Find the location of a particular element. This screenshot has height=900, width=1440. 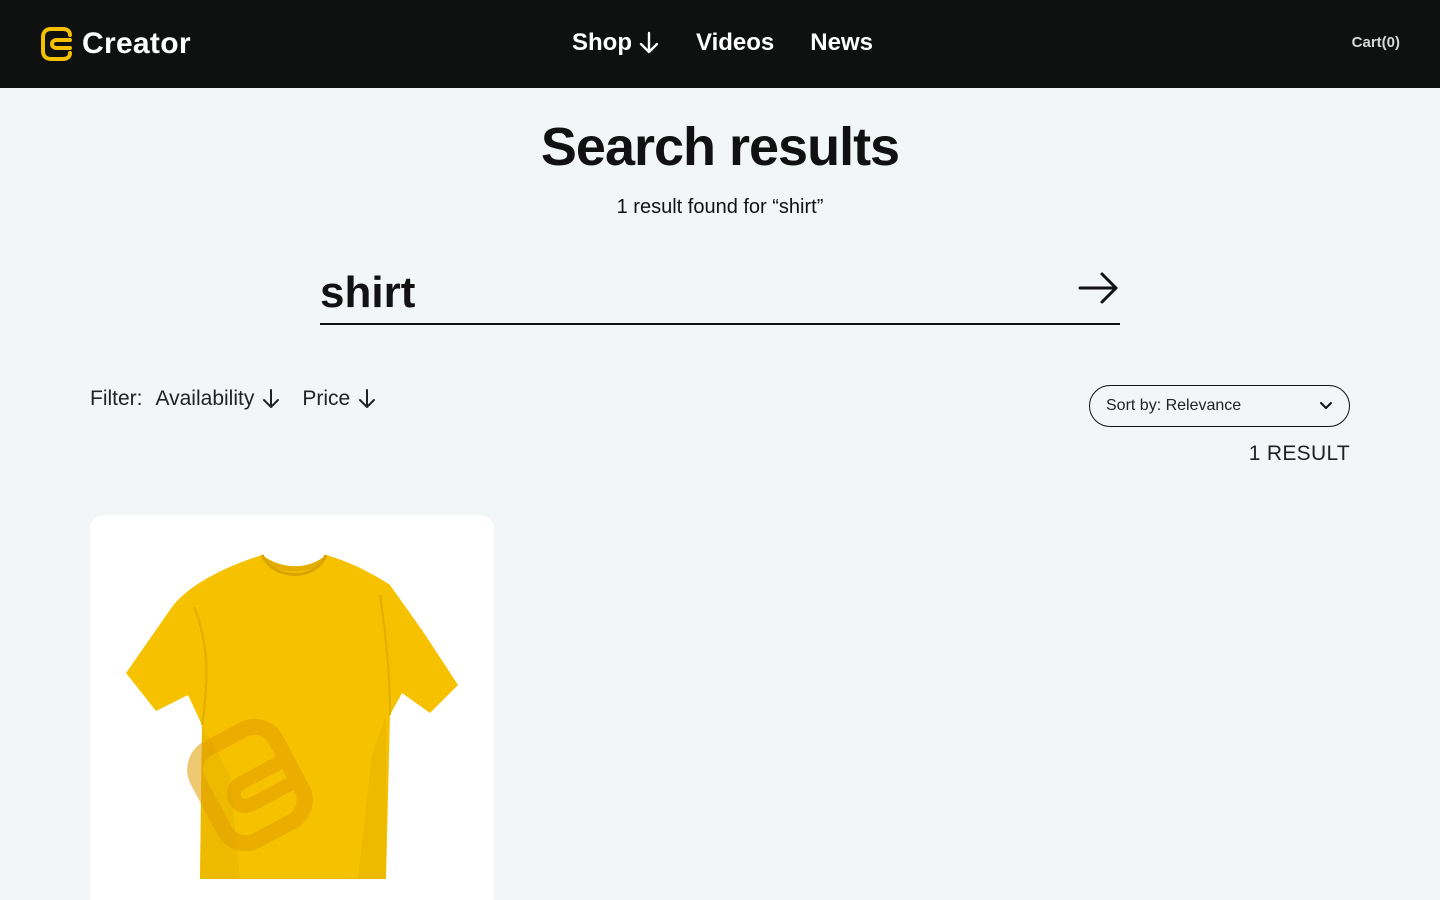

filter-availability: Availability is located at coordinates (218, 399).